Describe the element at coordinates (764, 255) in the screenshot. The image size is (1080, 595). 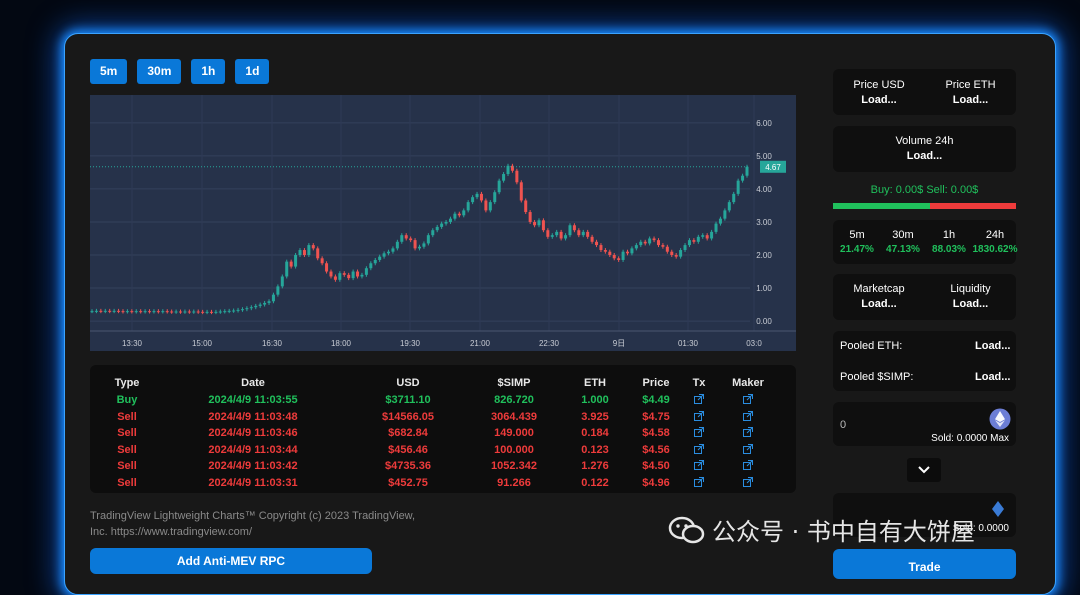
I see `y-tick-label: 2.00` at that location.